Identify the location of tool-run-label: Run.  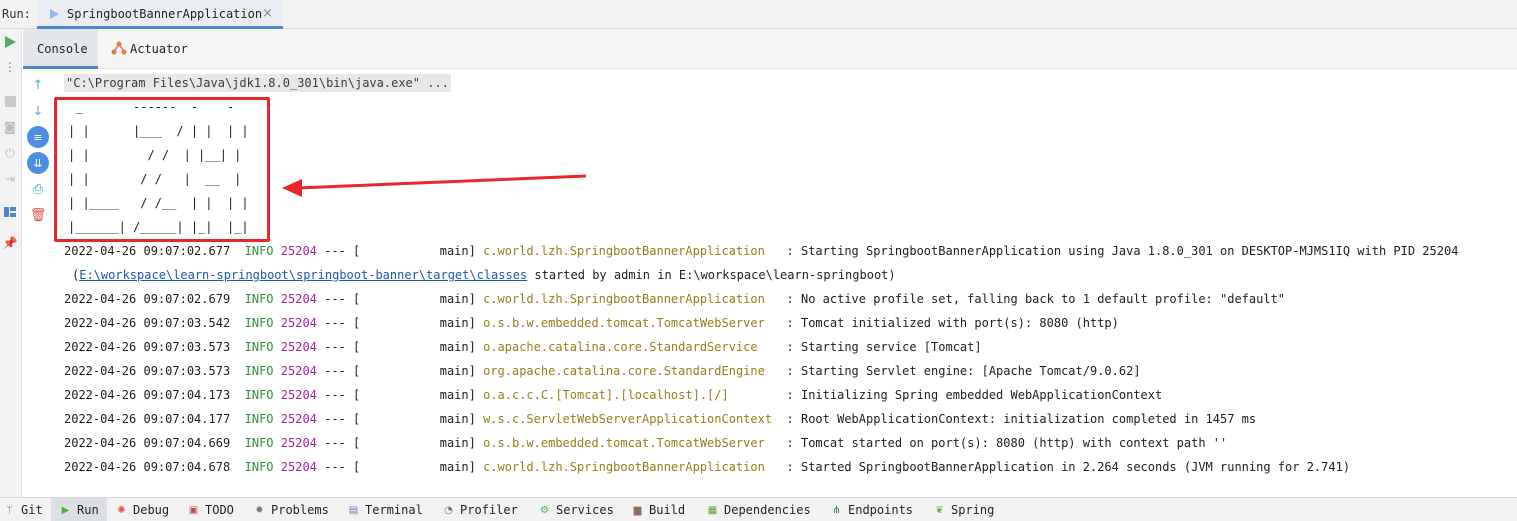
(88, 510).